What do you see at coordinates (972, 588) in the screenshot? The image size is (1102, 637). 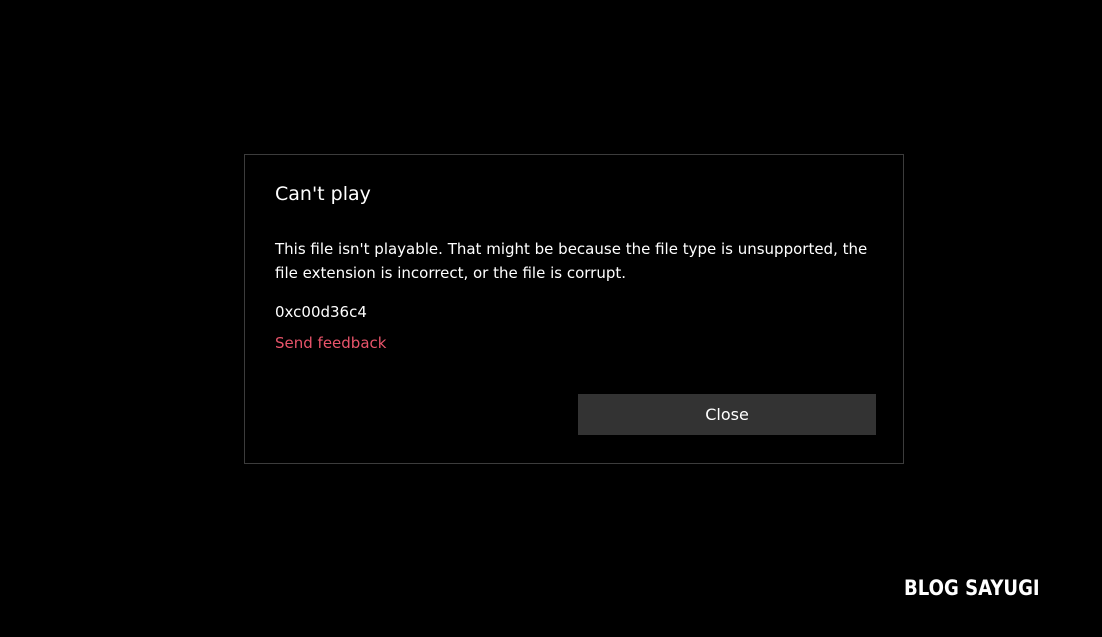 I see `watermark: BLOG SAYUGI` at bounding box center [972, 588].